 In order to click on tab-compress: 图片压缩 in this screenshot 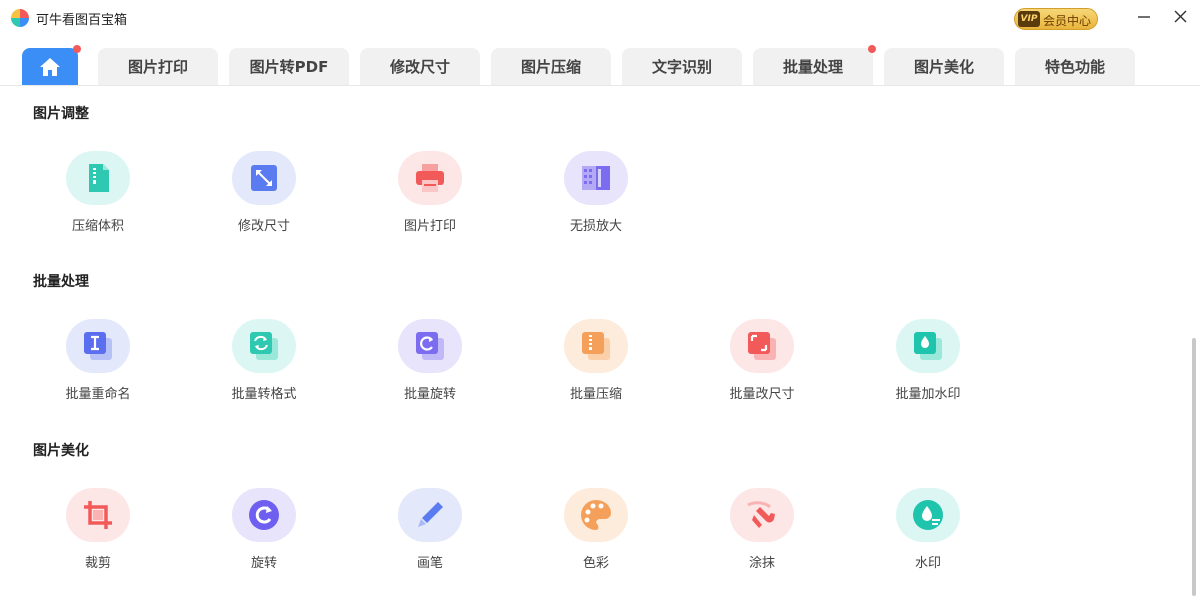, I will do `click(551, 67)`.